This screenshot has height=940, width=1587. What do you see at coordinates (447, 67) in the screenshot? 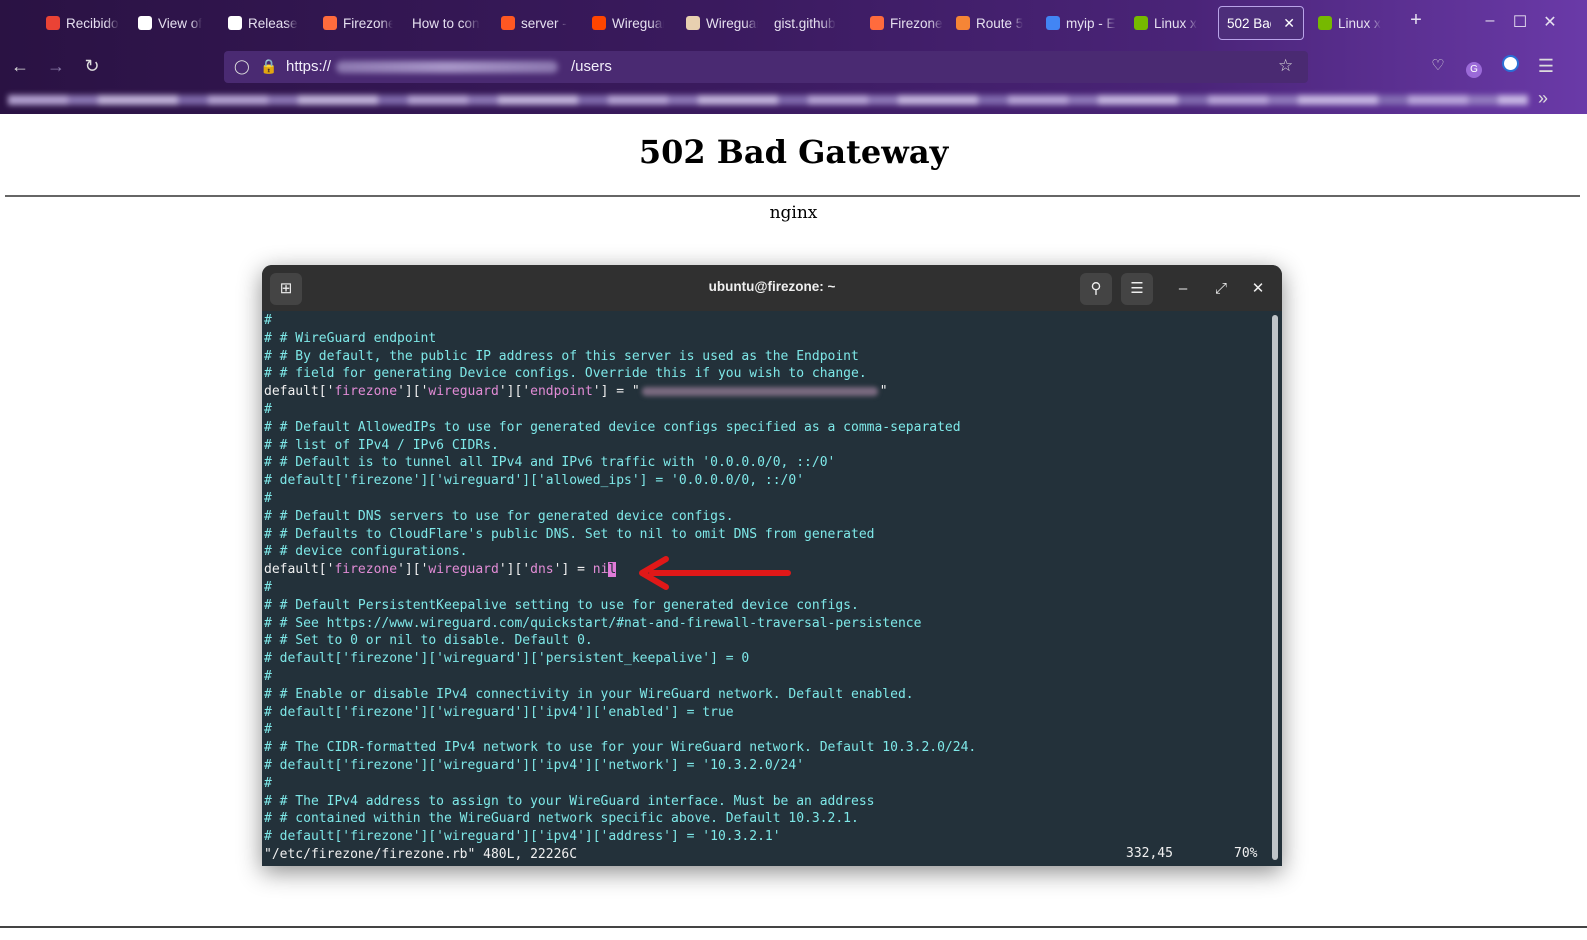
I see `url-redacted` at bounding box center [447, 67].